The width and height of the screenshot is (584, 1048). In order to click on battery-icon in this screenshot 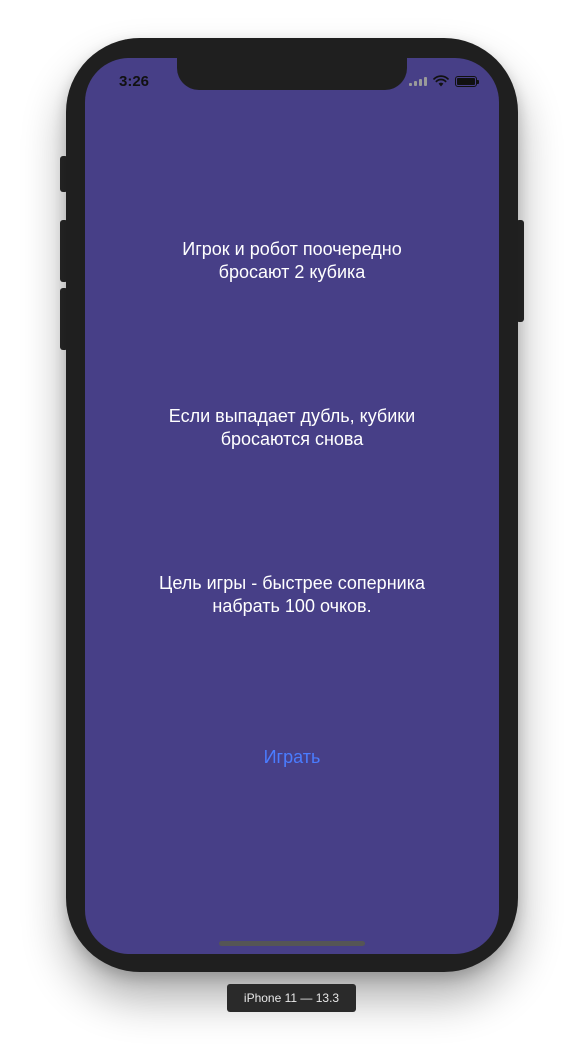, I will do `click(467, 81)`.